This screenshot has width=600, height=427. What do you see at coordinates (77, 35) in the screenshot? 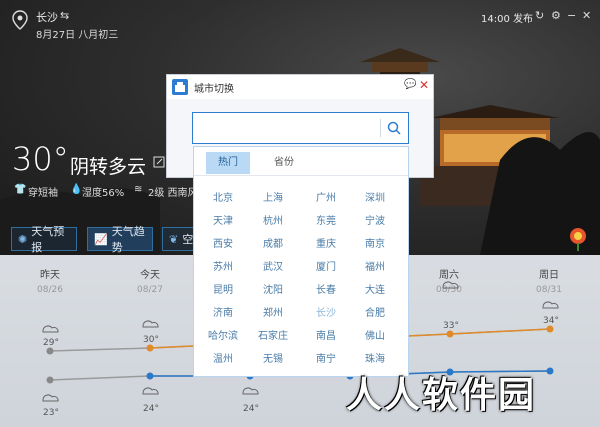
I see `date-label: 8月27日 八月初三` at bounding box center [77, 35].